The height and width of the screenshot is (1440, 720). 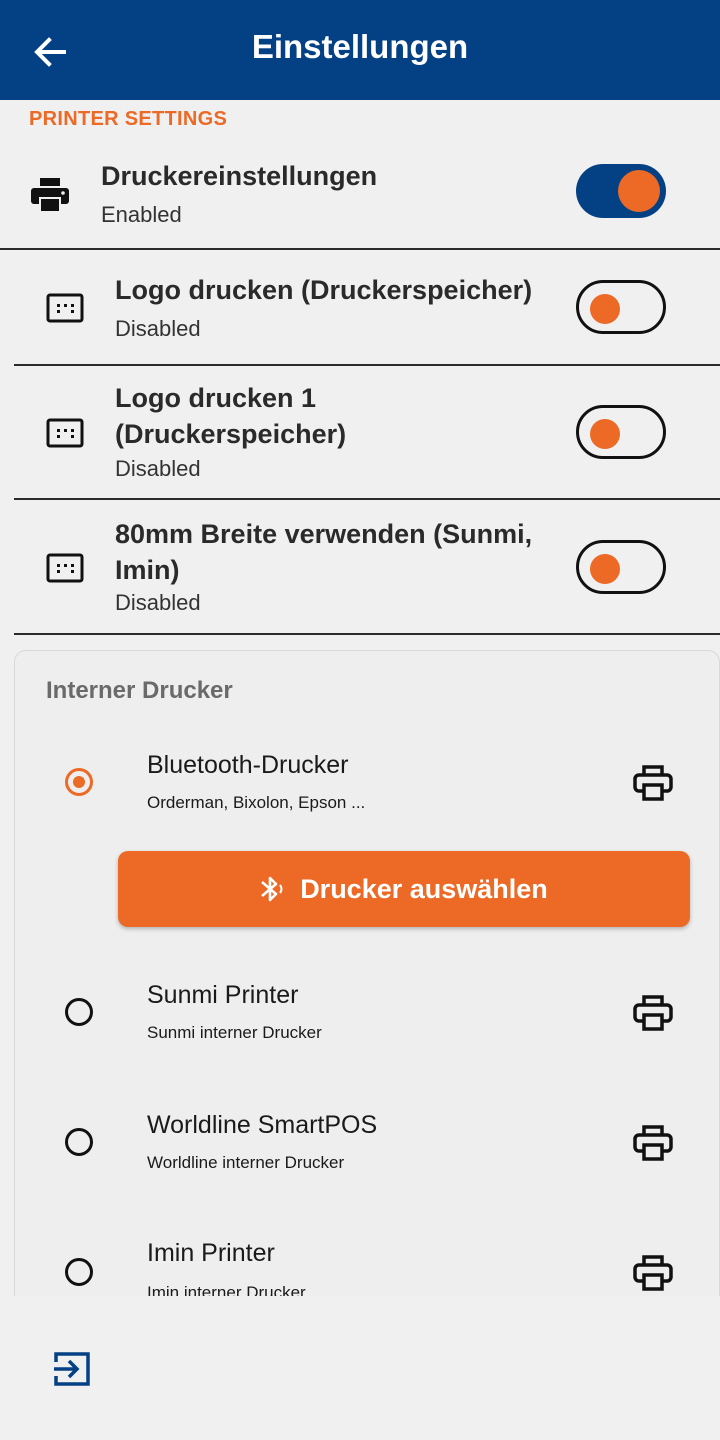 I want to click on printer-icon, so click(x=50, y=195).